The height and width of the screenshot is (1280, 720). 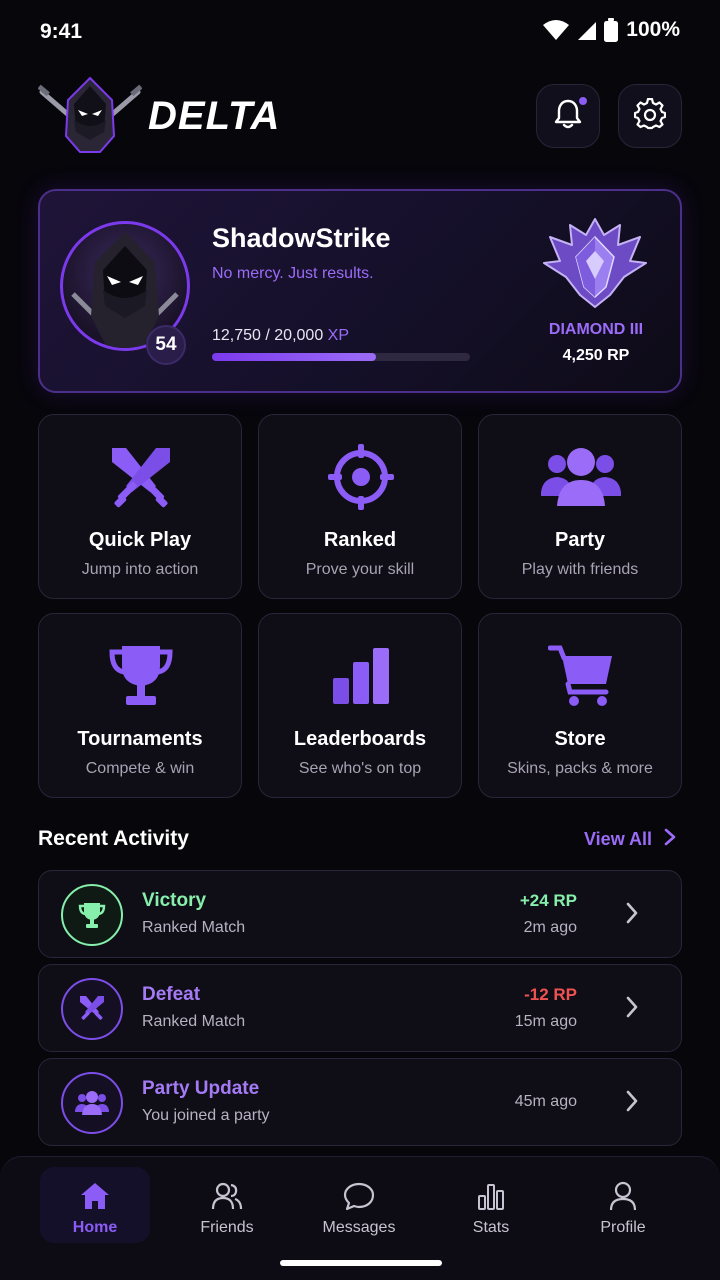 I want to click on app-header: DELTA, so click(x=359, y=116).